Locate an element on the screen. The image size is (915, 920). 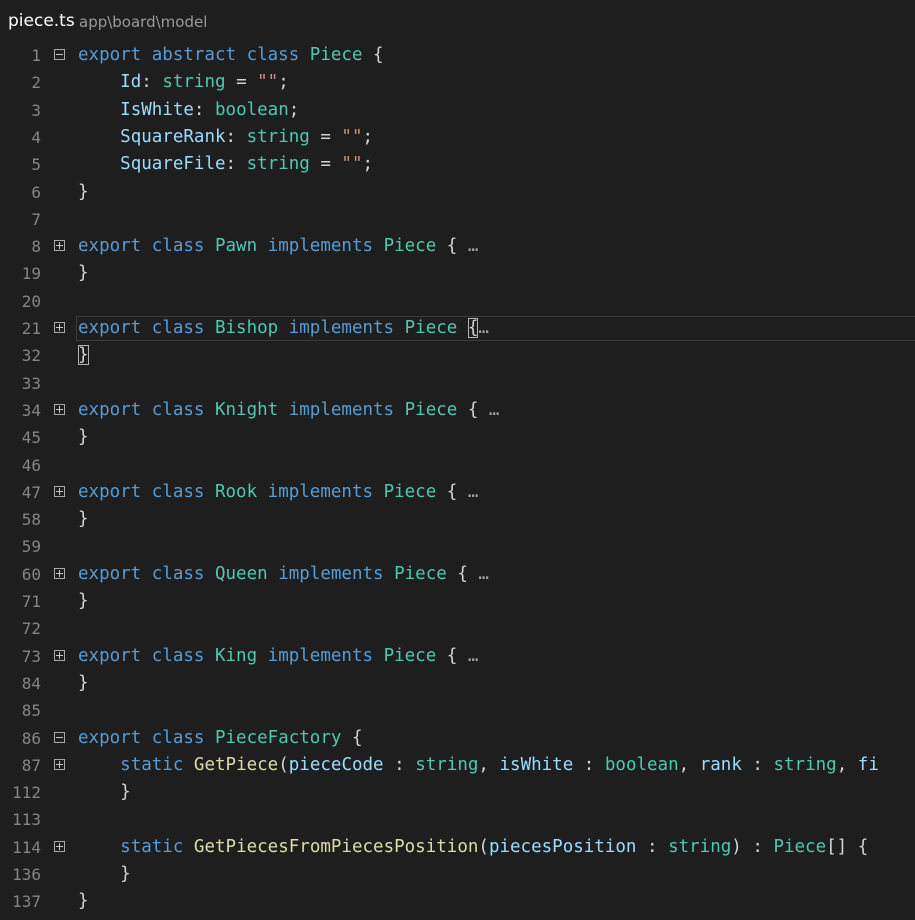
code-line: 71} is located at coordinates (457, 601).